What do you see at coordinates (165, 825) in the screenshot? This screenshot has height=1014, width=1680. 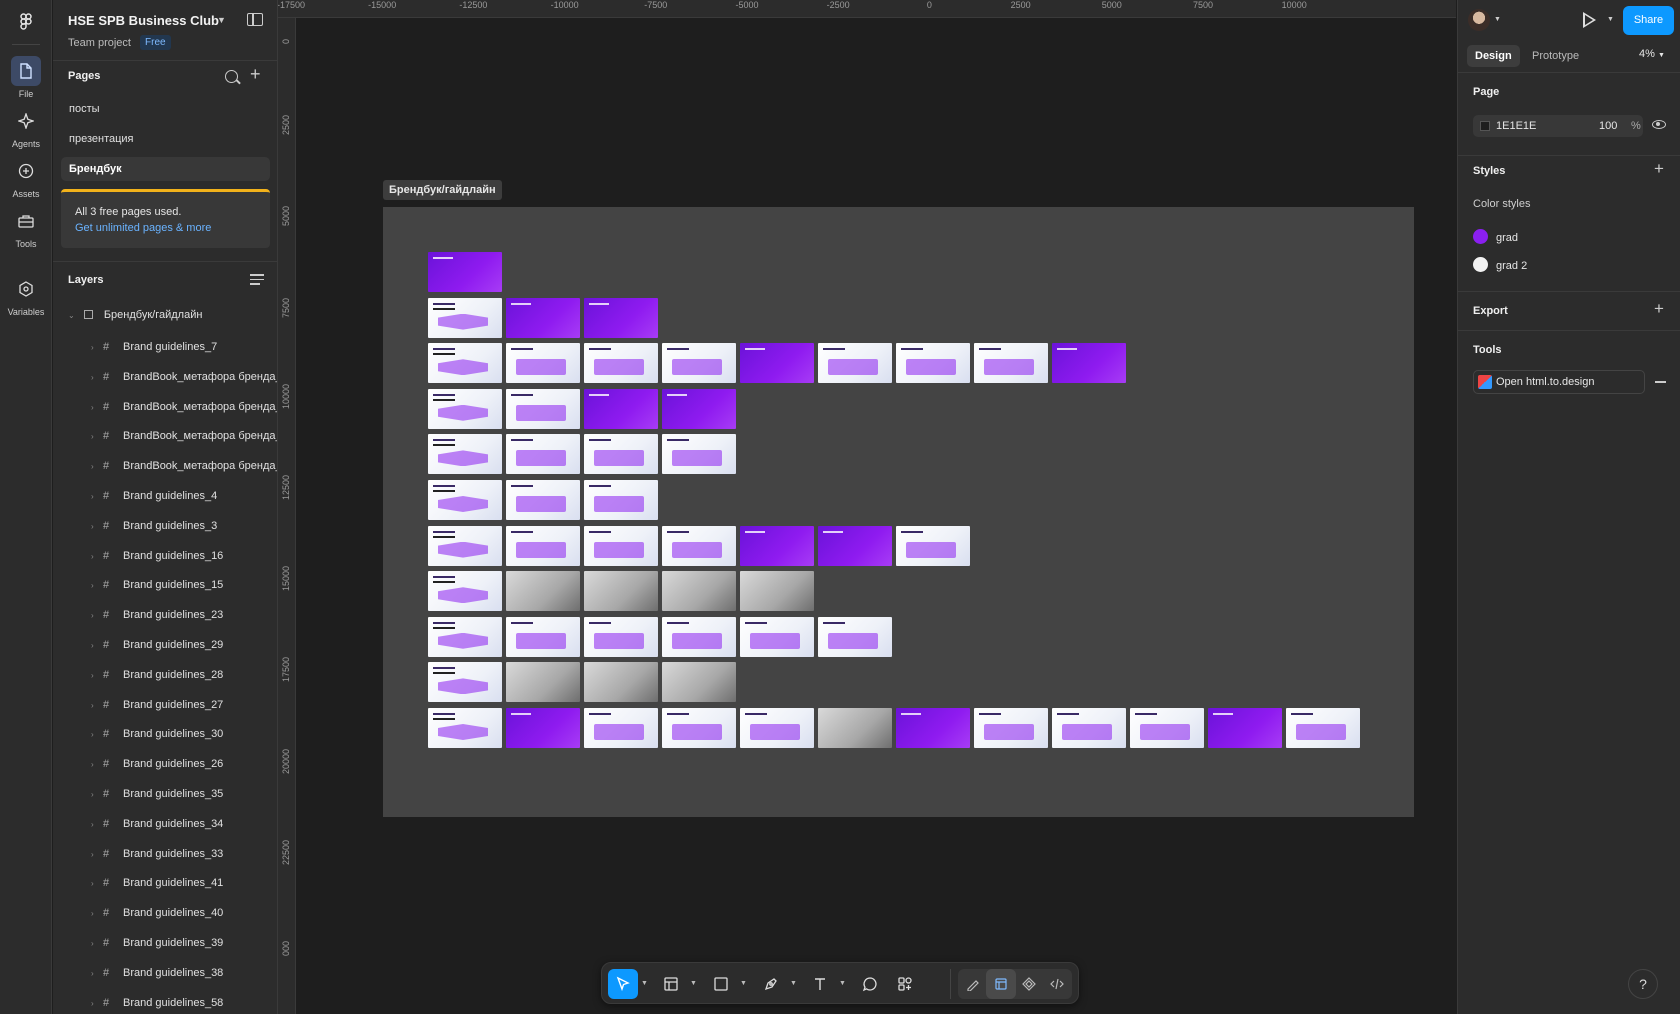 I see `layer-item: › # Brand guidelines_34` at bounding box center [165, 825].